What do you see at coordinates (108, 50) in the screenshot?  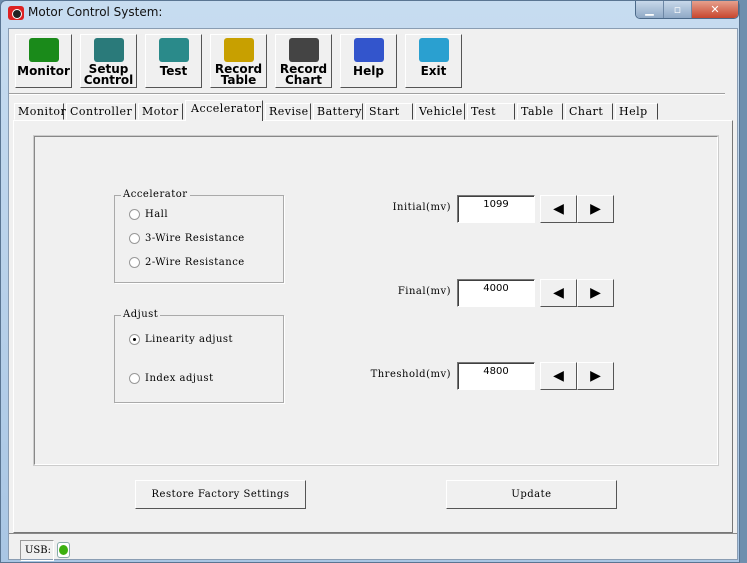 I see `setup-clock-icon` at bounding box center [108, 50].